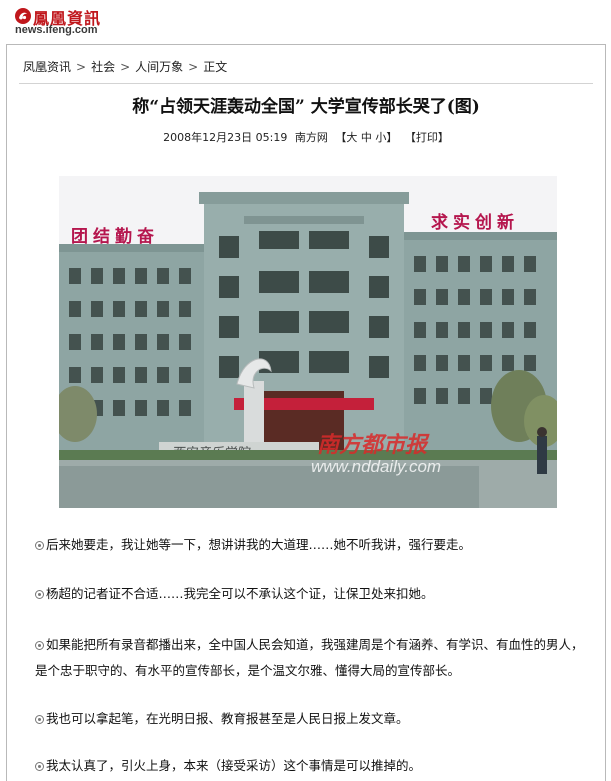  I want to click on header-divider, so click(306, 83).